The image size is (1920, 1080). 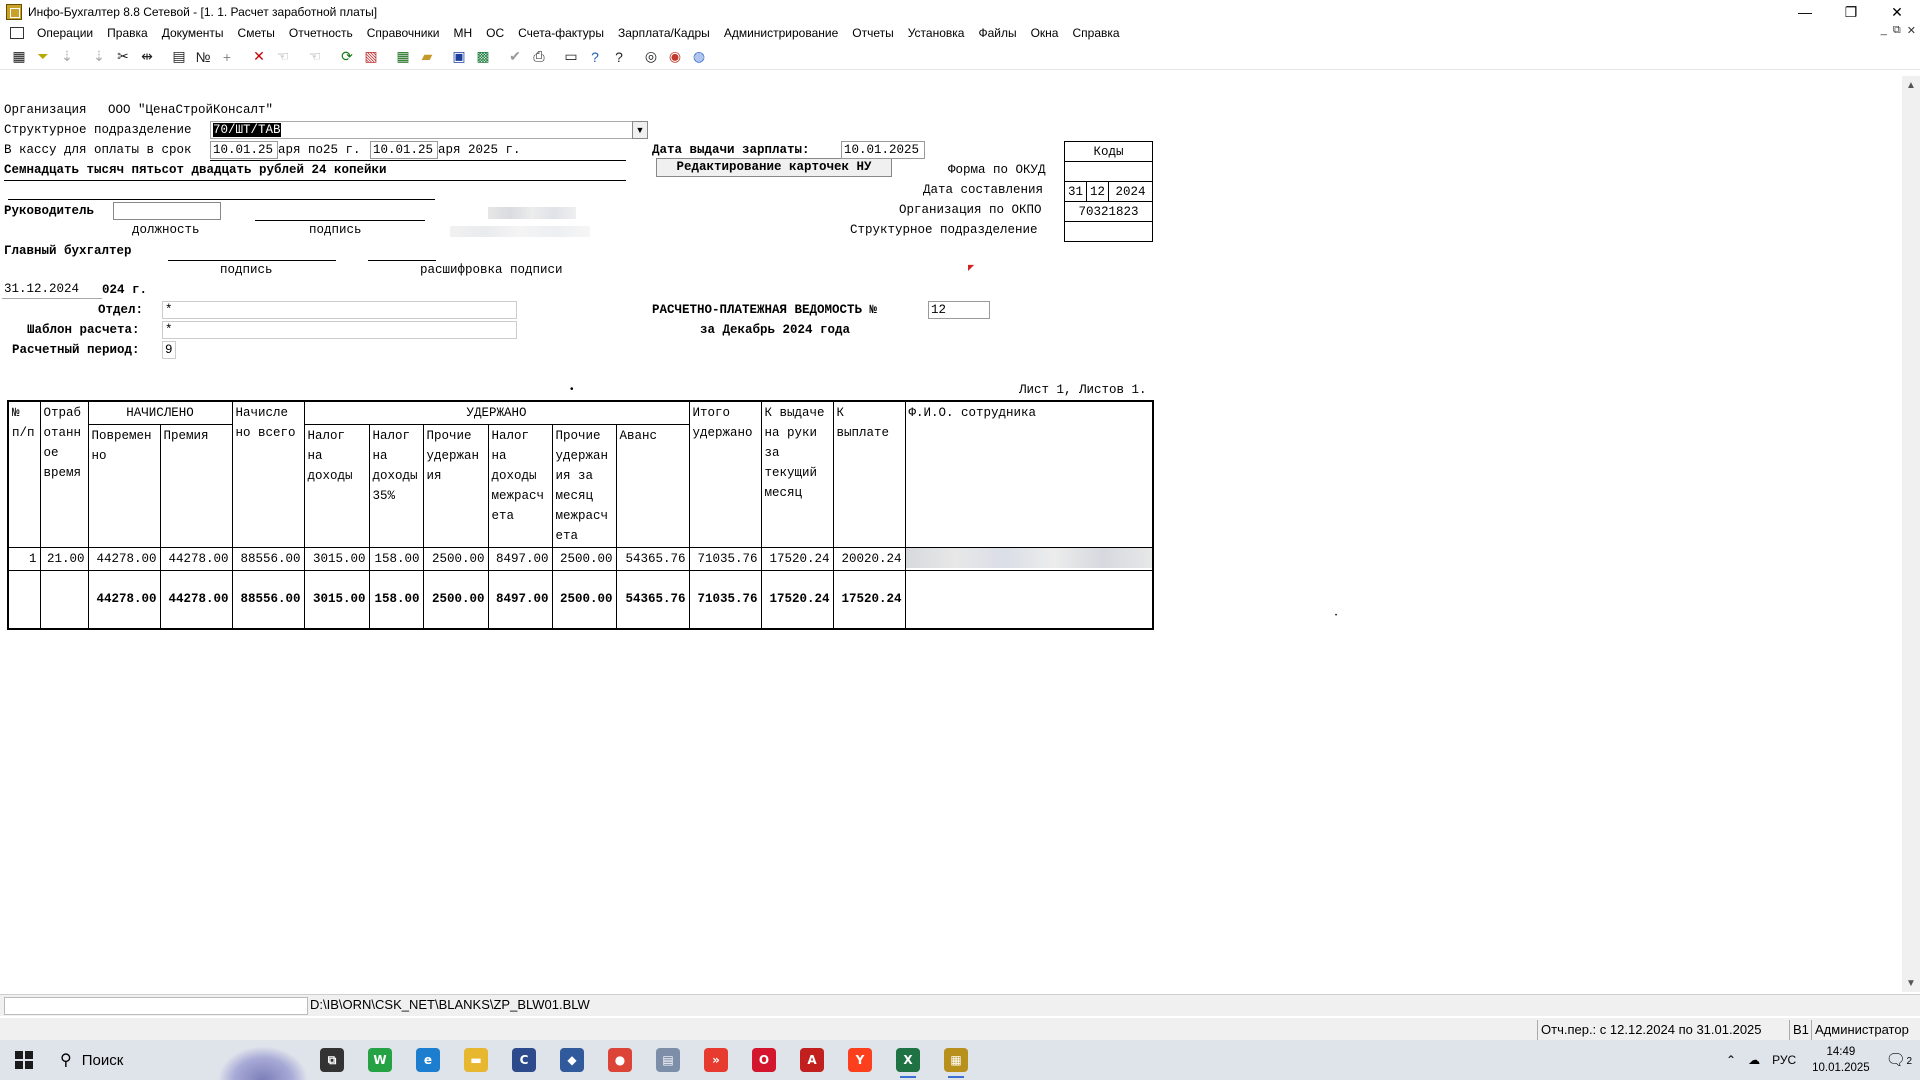 What do you see at coordinates (495, 33) in the screenshot?
I see `menu-item: ОС` at bounding box center [495, 33].